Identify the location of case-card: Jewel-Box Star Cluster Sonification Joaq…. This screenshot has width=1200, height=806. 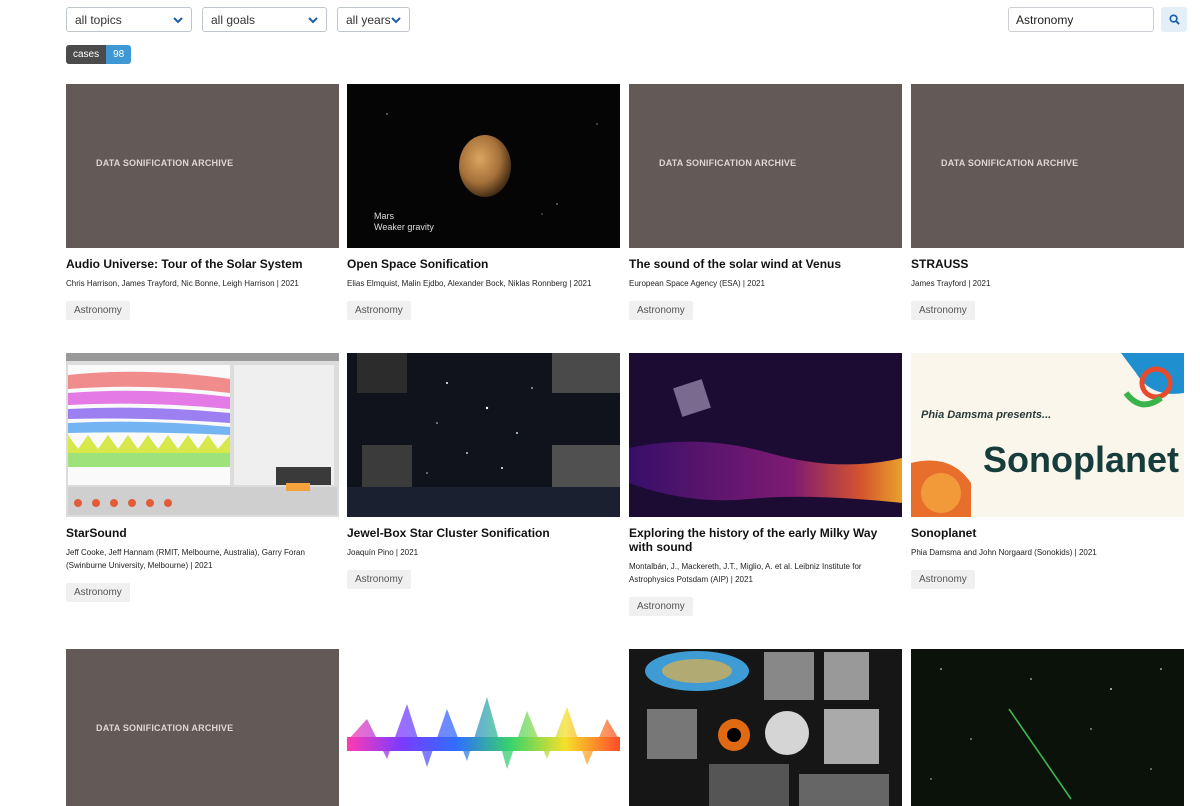
(483, 471).